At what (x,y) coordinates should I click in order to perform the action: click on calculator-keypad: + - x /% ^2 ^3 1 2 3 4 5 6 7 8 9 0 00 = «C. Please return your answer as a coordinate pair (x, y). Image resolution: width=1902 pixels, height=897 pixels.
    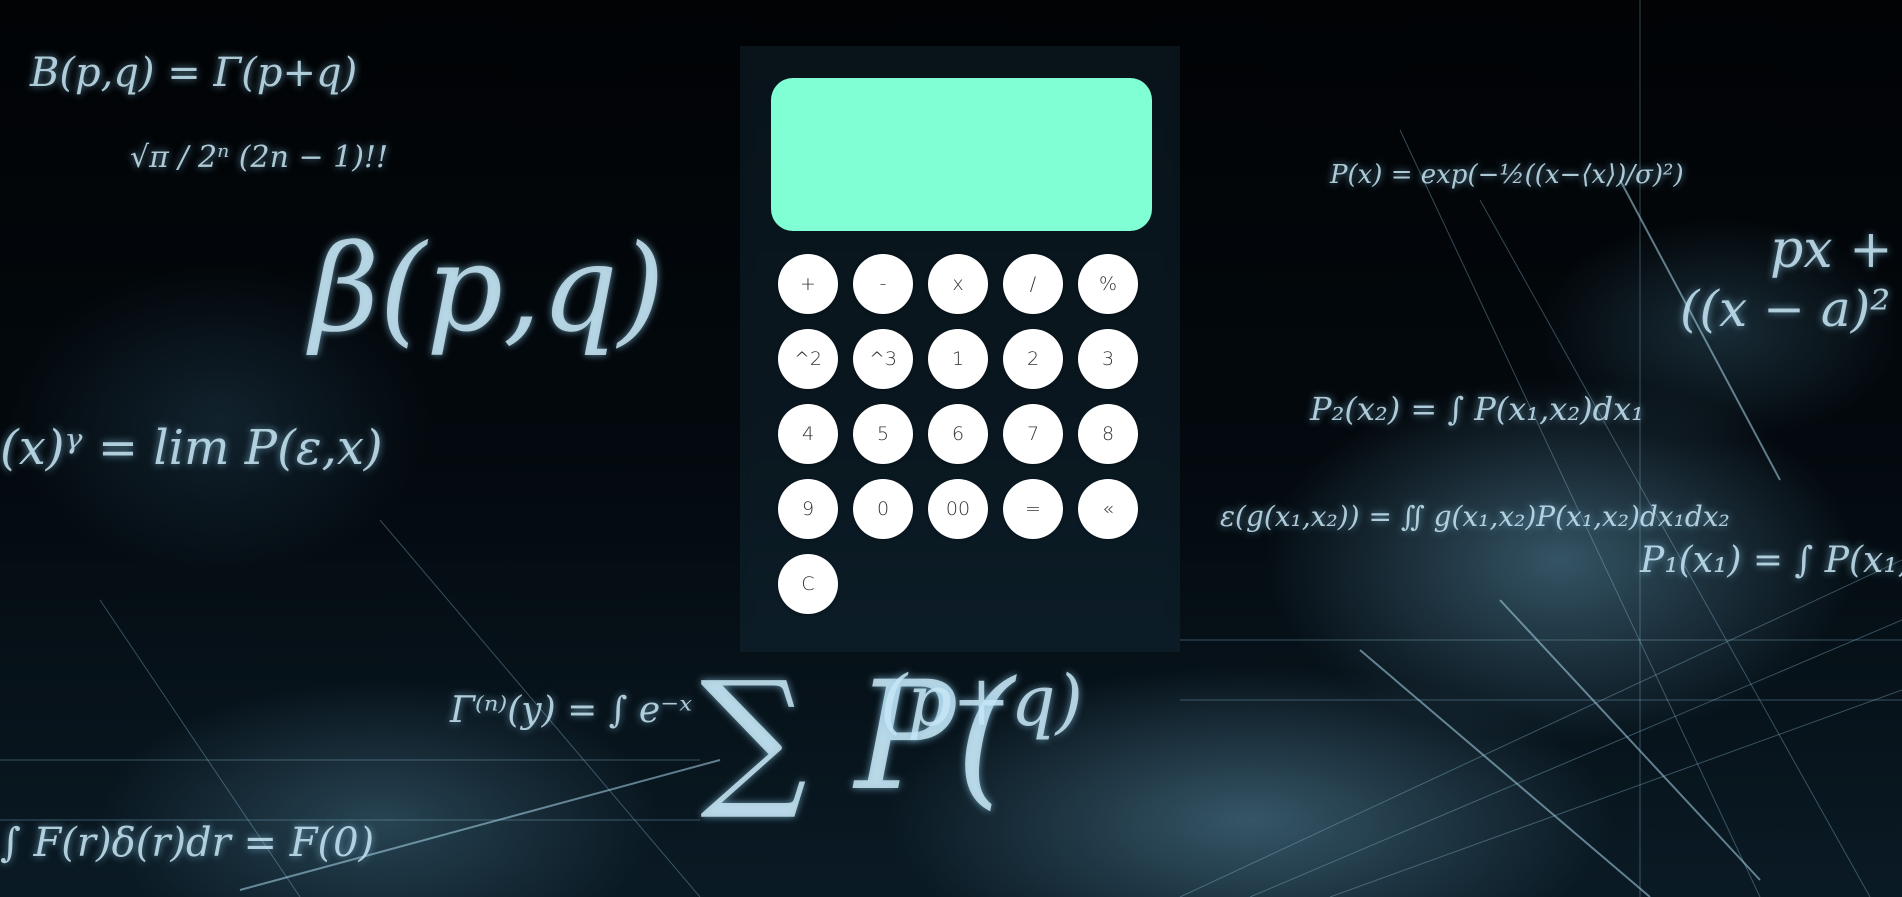
    Looking at the image, I should click on (968, 434).